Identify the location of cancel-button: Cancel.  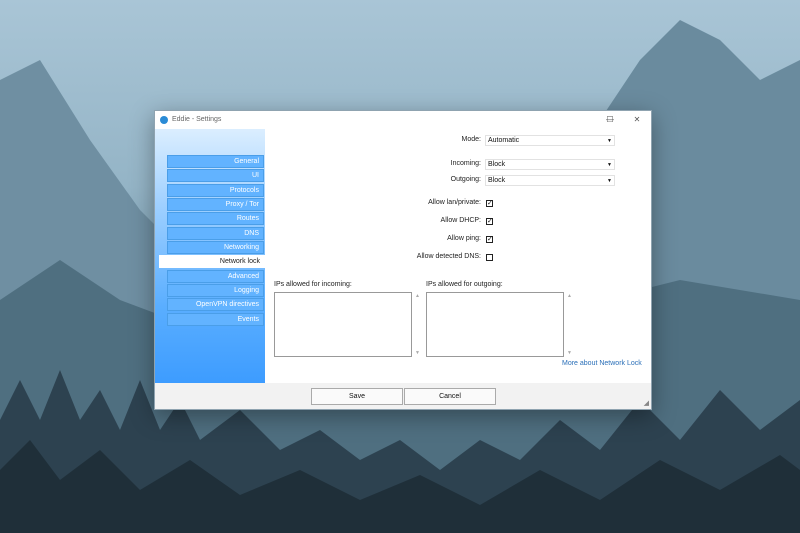
(450, 396).